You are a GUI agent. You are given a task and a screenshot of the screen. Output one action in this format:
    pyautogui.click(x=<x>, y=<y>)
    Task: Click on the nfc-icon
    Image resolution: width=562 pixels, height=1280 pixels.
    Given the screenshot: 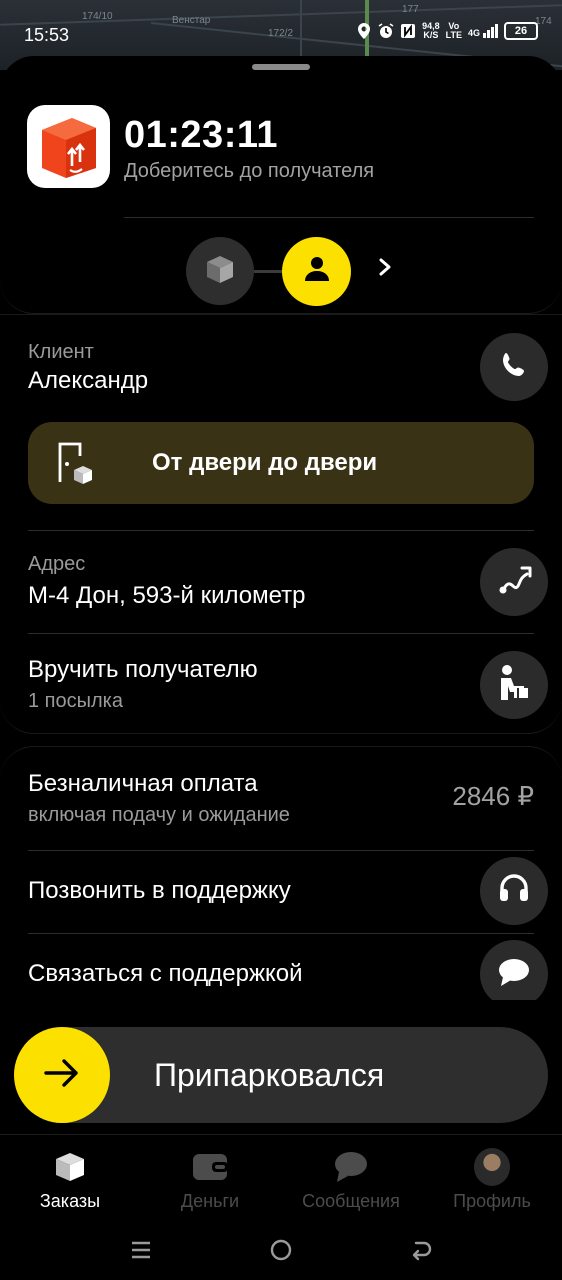 What is the action you would take?
    pyautogui.click(x=408, y=31)
    